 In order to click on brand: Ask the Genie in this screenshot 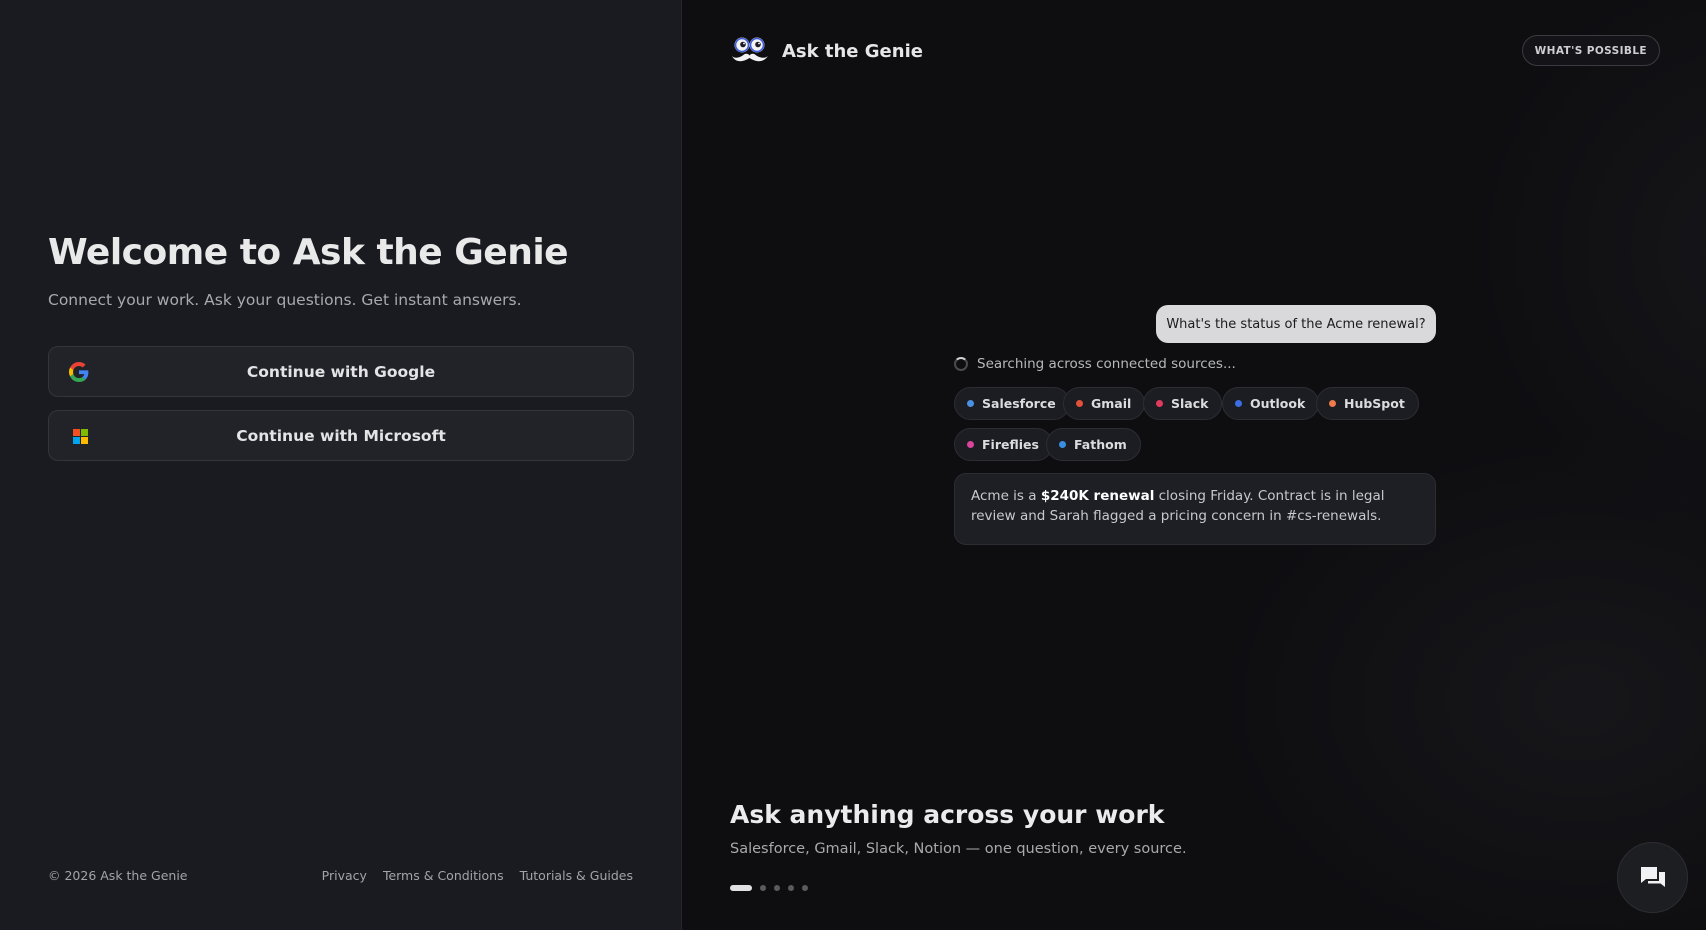, I will do `click(826, 51)`.